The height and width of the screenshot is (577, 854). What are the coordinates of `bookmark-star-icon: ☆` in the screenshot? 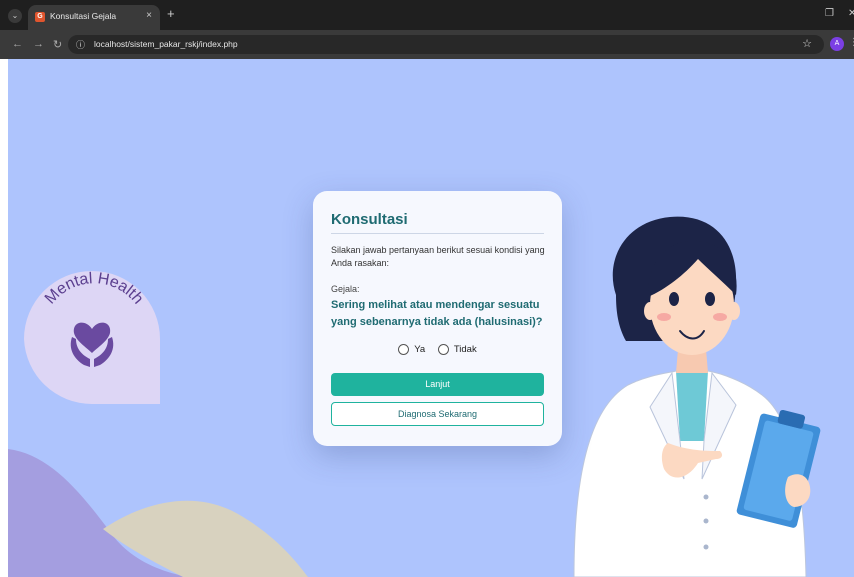 It's located at (807, 43).